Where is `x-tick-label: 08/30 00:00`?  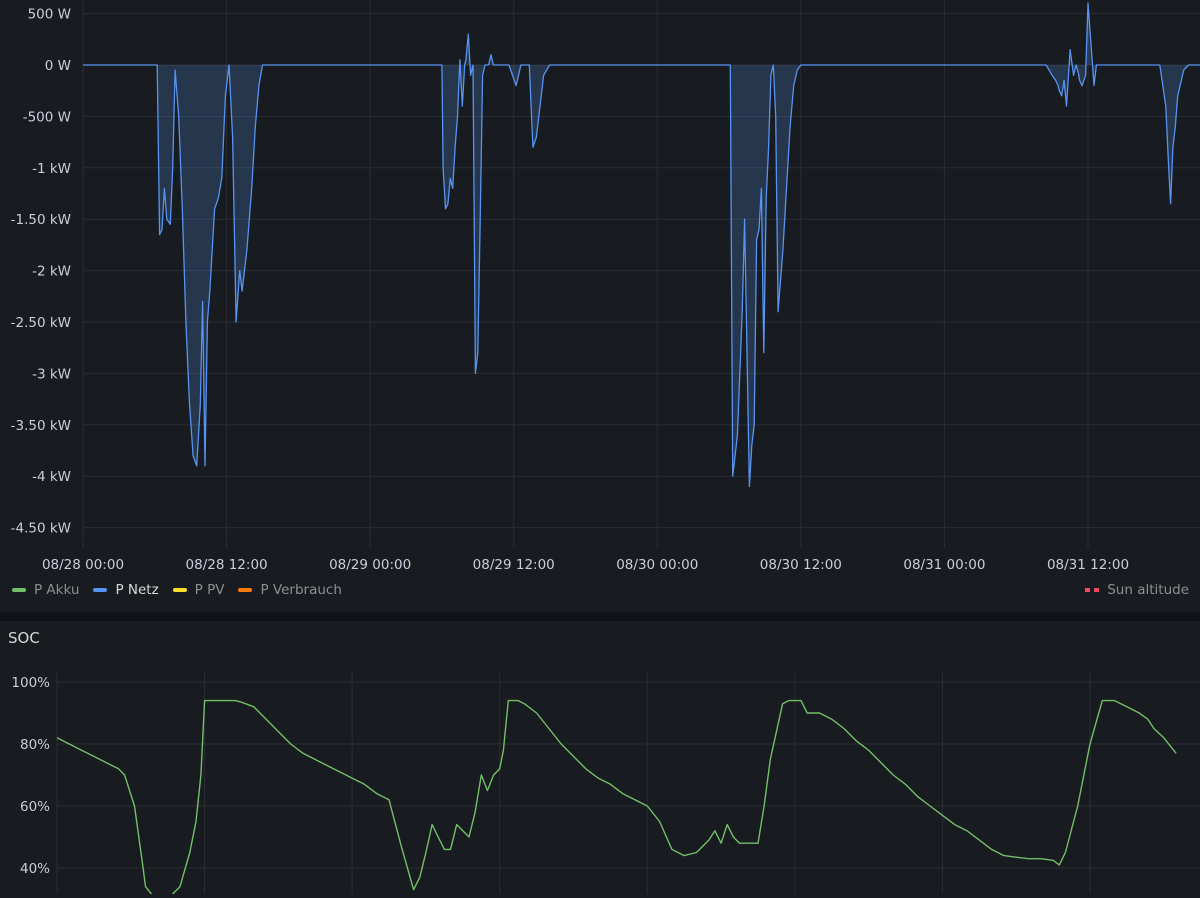
x-tick-label: 08/30 00:00 is located at coordinates (657, 565).